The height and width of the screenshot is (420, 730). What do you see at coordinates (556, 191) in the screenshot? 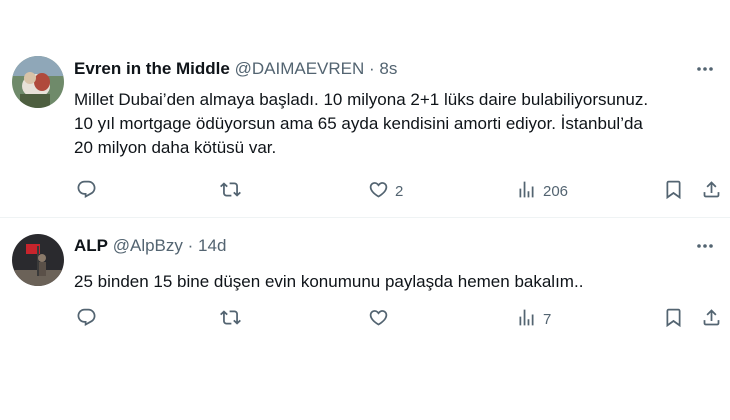
I see `view-count: 206` at bounding box center [556, 191].